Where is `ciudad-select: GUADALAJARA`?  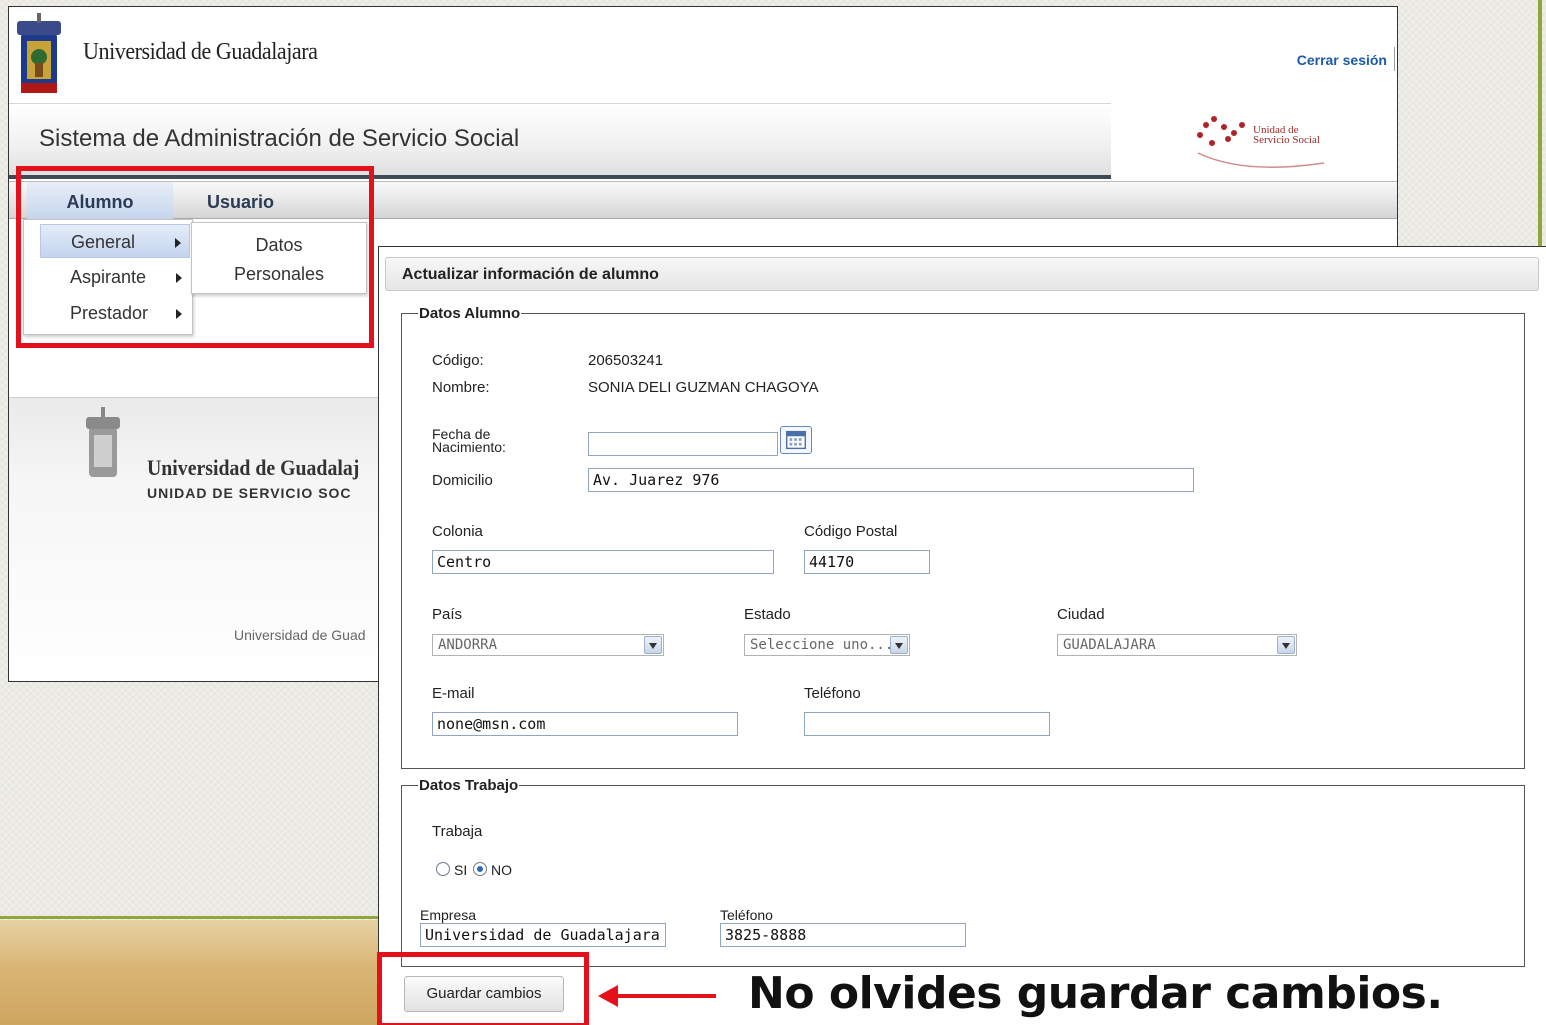 ciudad-select: GUADALAJARA is located at coordinates (1177, 645).